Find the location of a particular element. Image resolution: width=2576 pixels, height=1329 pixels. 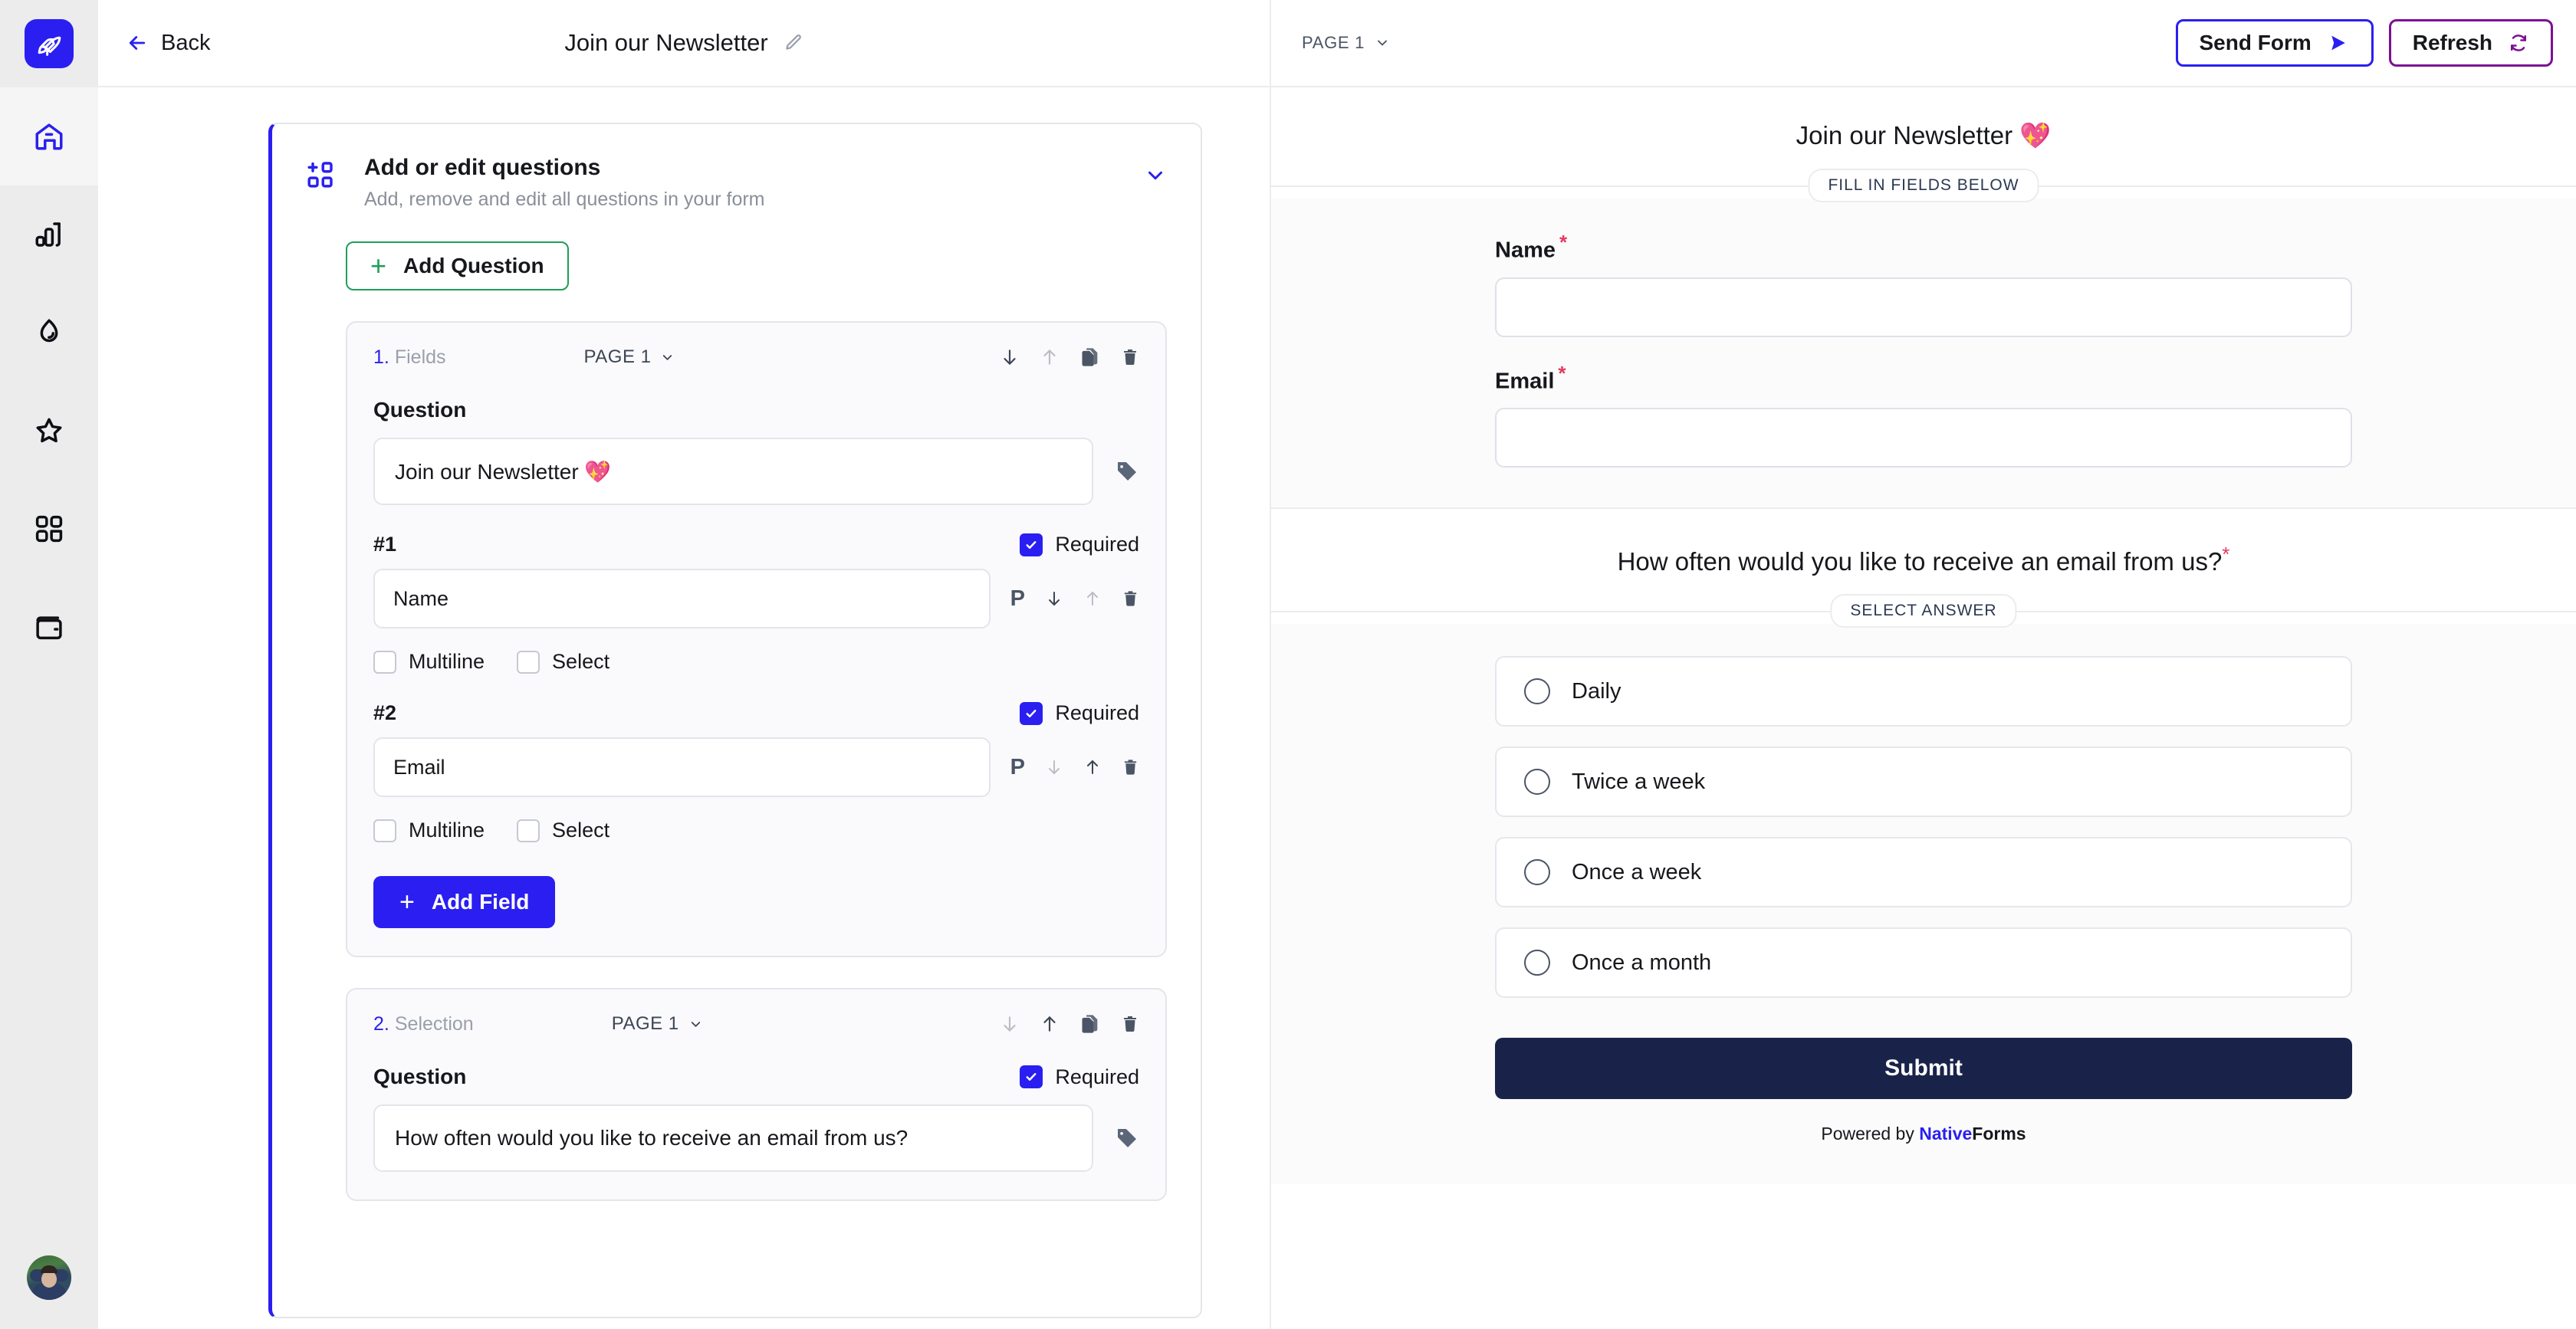

question-label-row: Question Required is located at coordinates (756, 1077).